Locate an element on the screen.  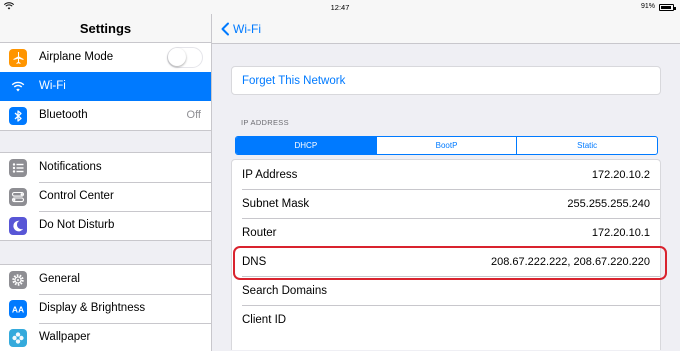
row-label: IP Address is located at coordinates (270, 175).